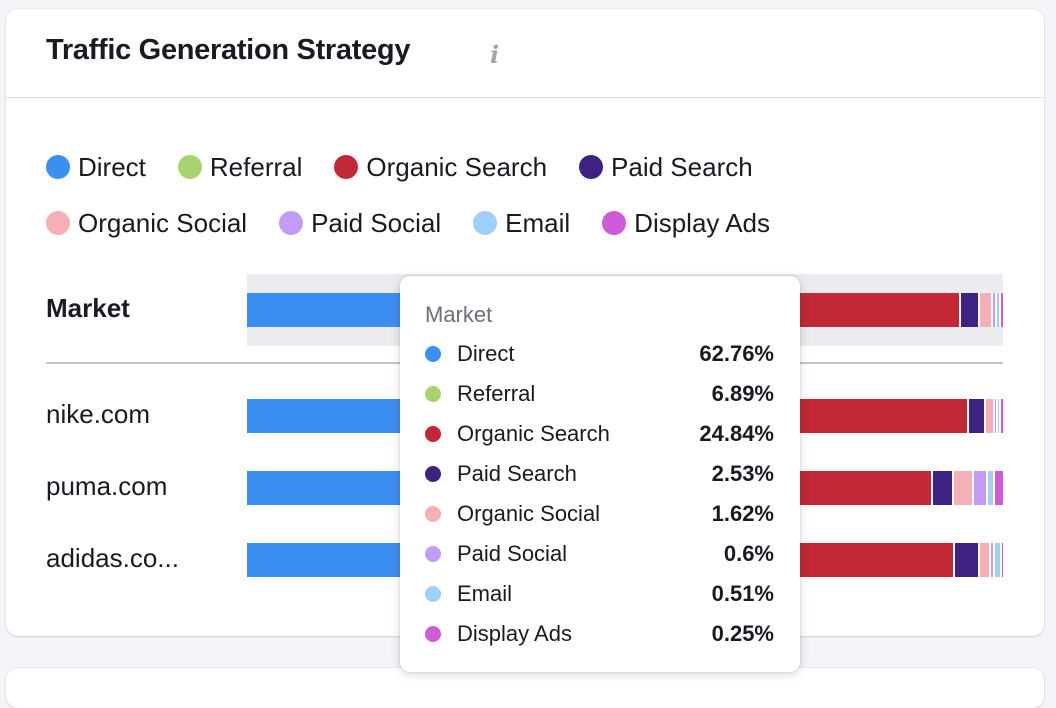 The width and height of the screenshot is (1056, 708). What do you see at coordinates (112, 166) in the screenshot?
I see `legend-label: Direct` at bounding box center [112, 166].